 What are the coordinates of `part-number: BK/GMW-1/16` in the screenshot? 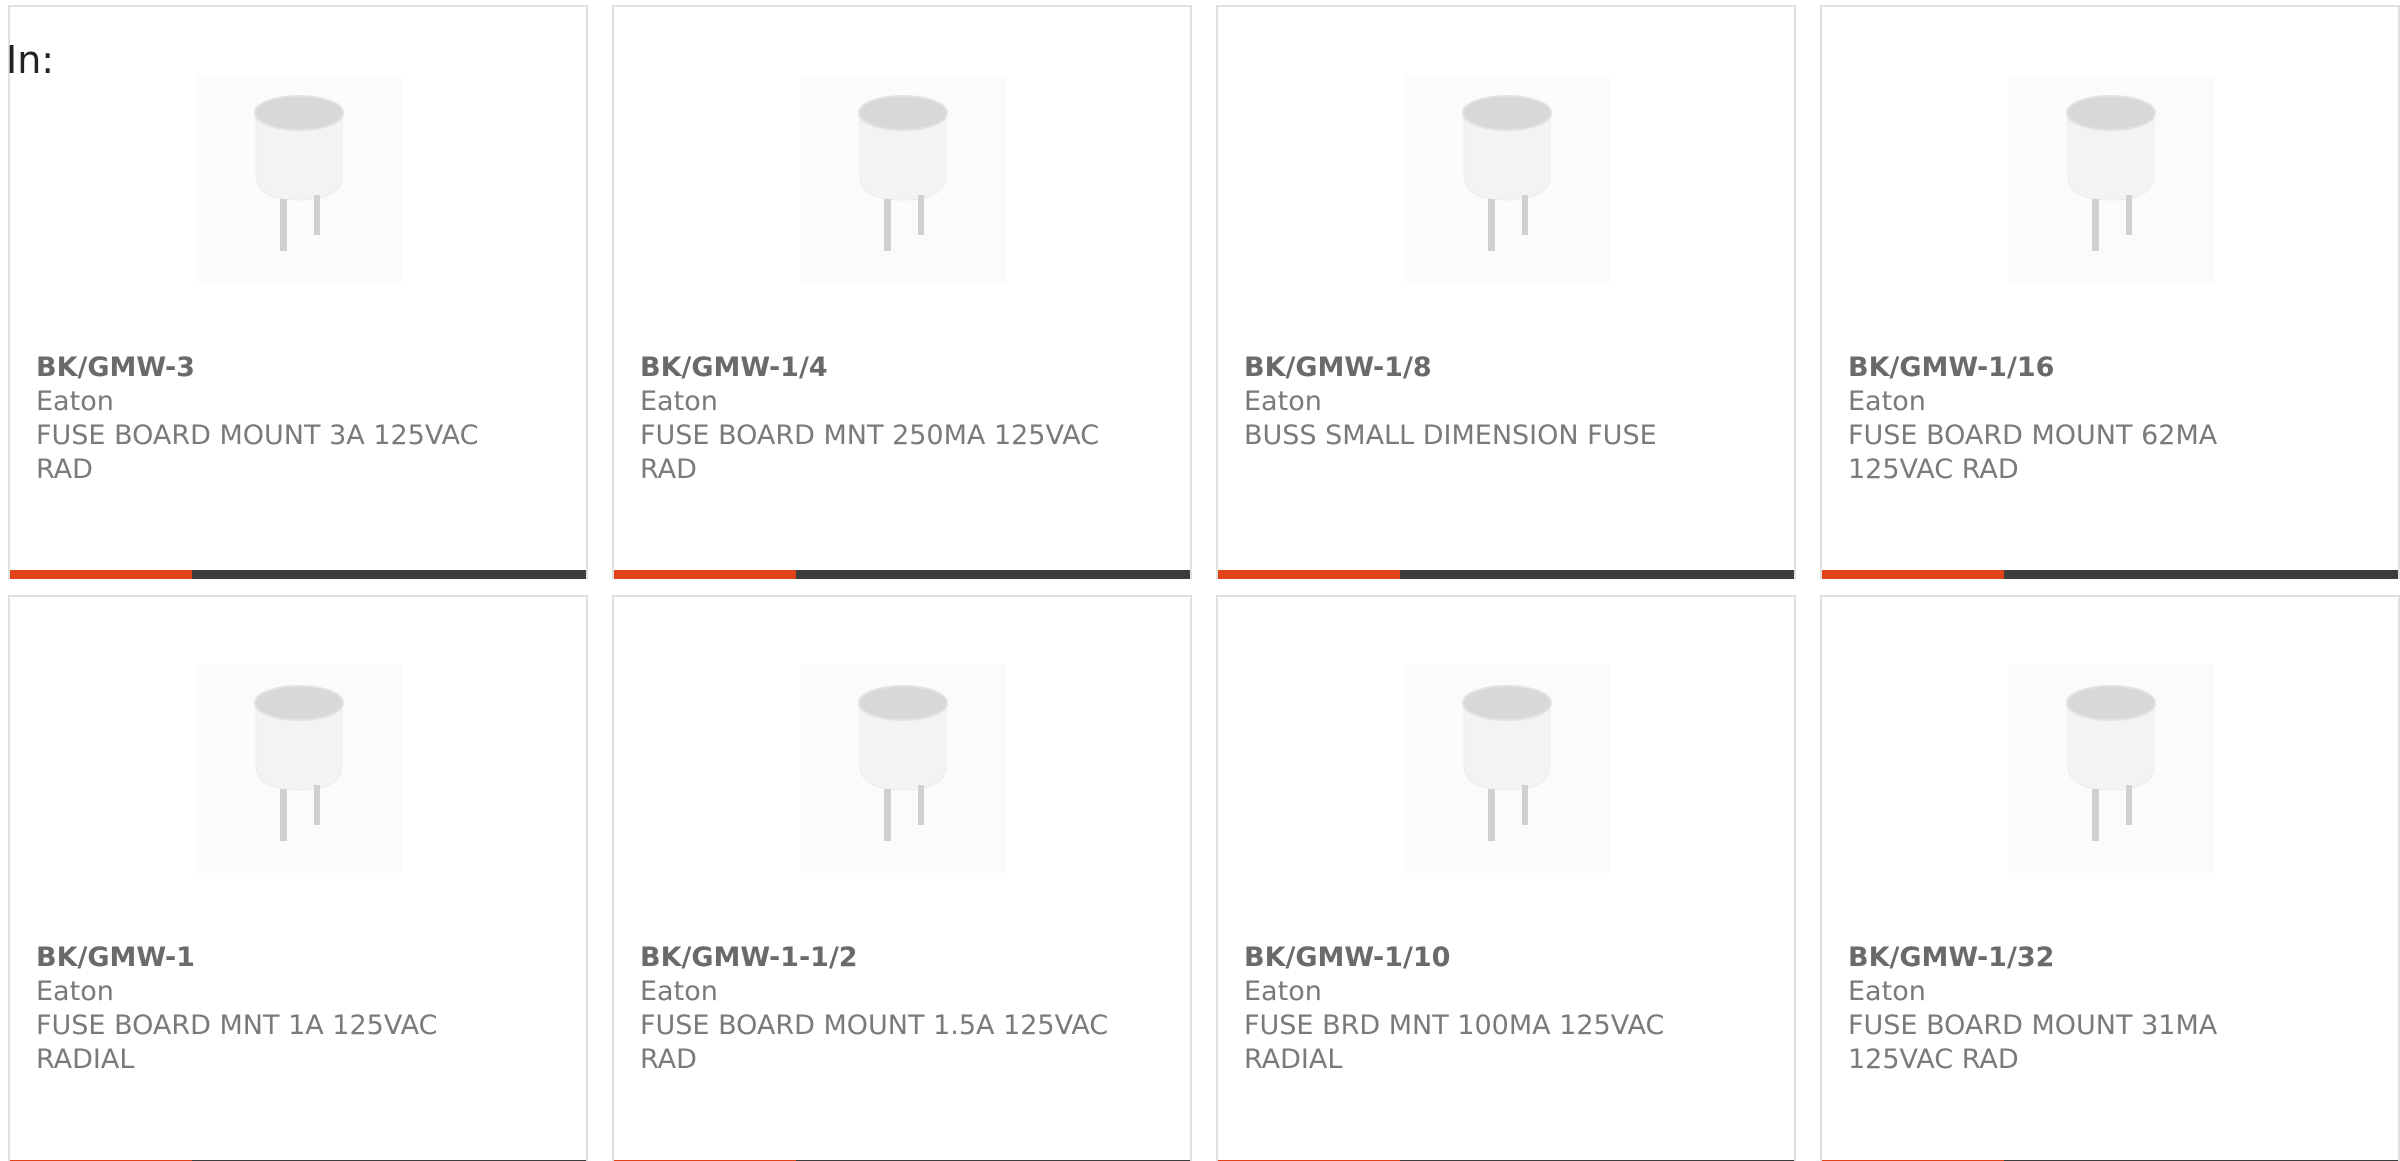 It's located at (2088, 368).